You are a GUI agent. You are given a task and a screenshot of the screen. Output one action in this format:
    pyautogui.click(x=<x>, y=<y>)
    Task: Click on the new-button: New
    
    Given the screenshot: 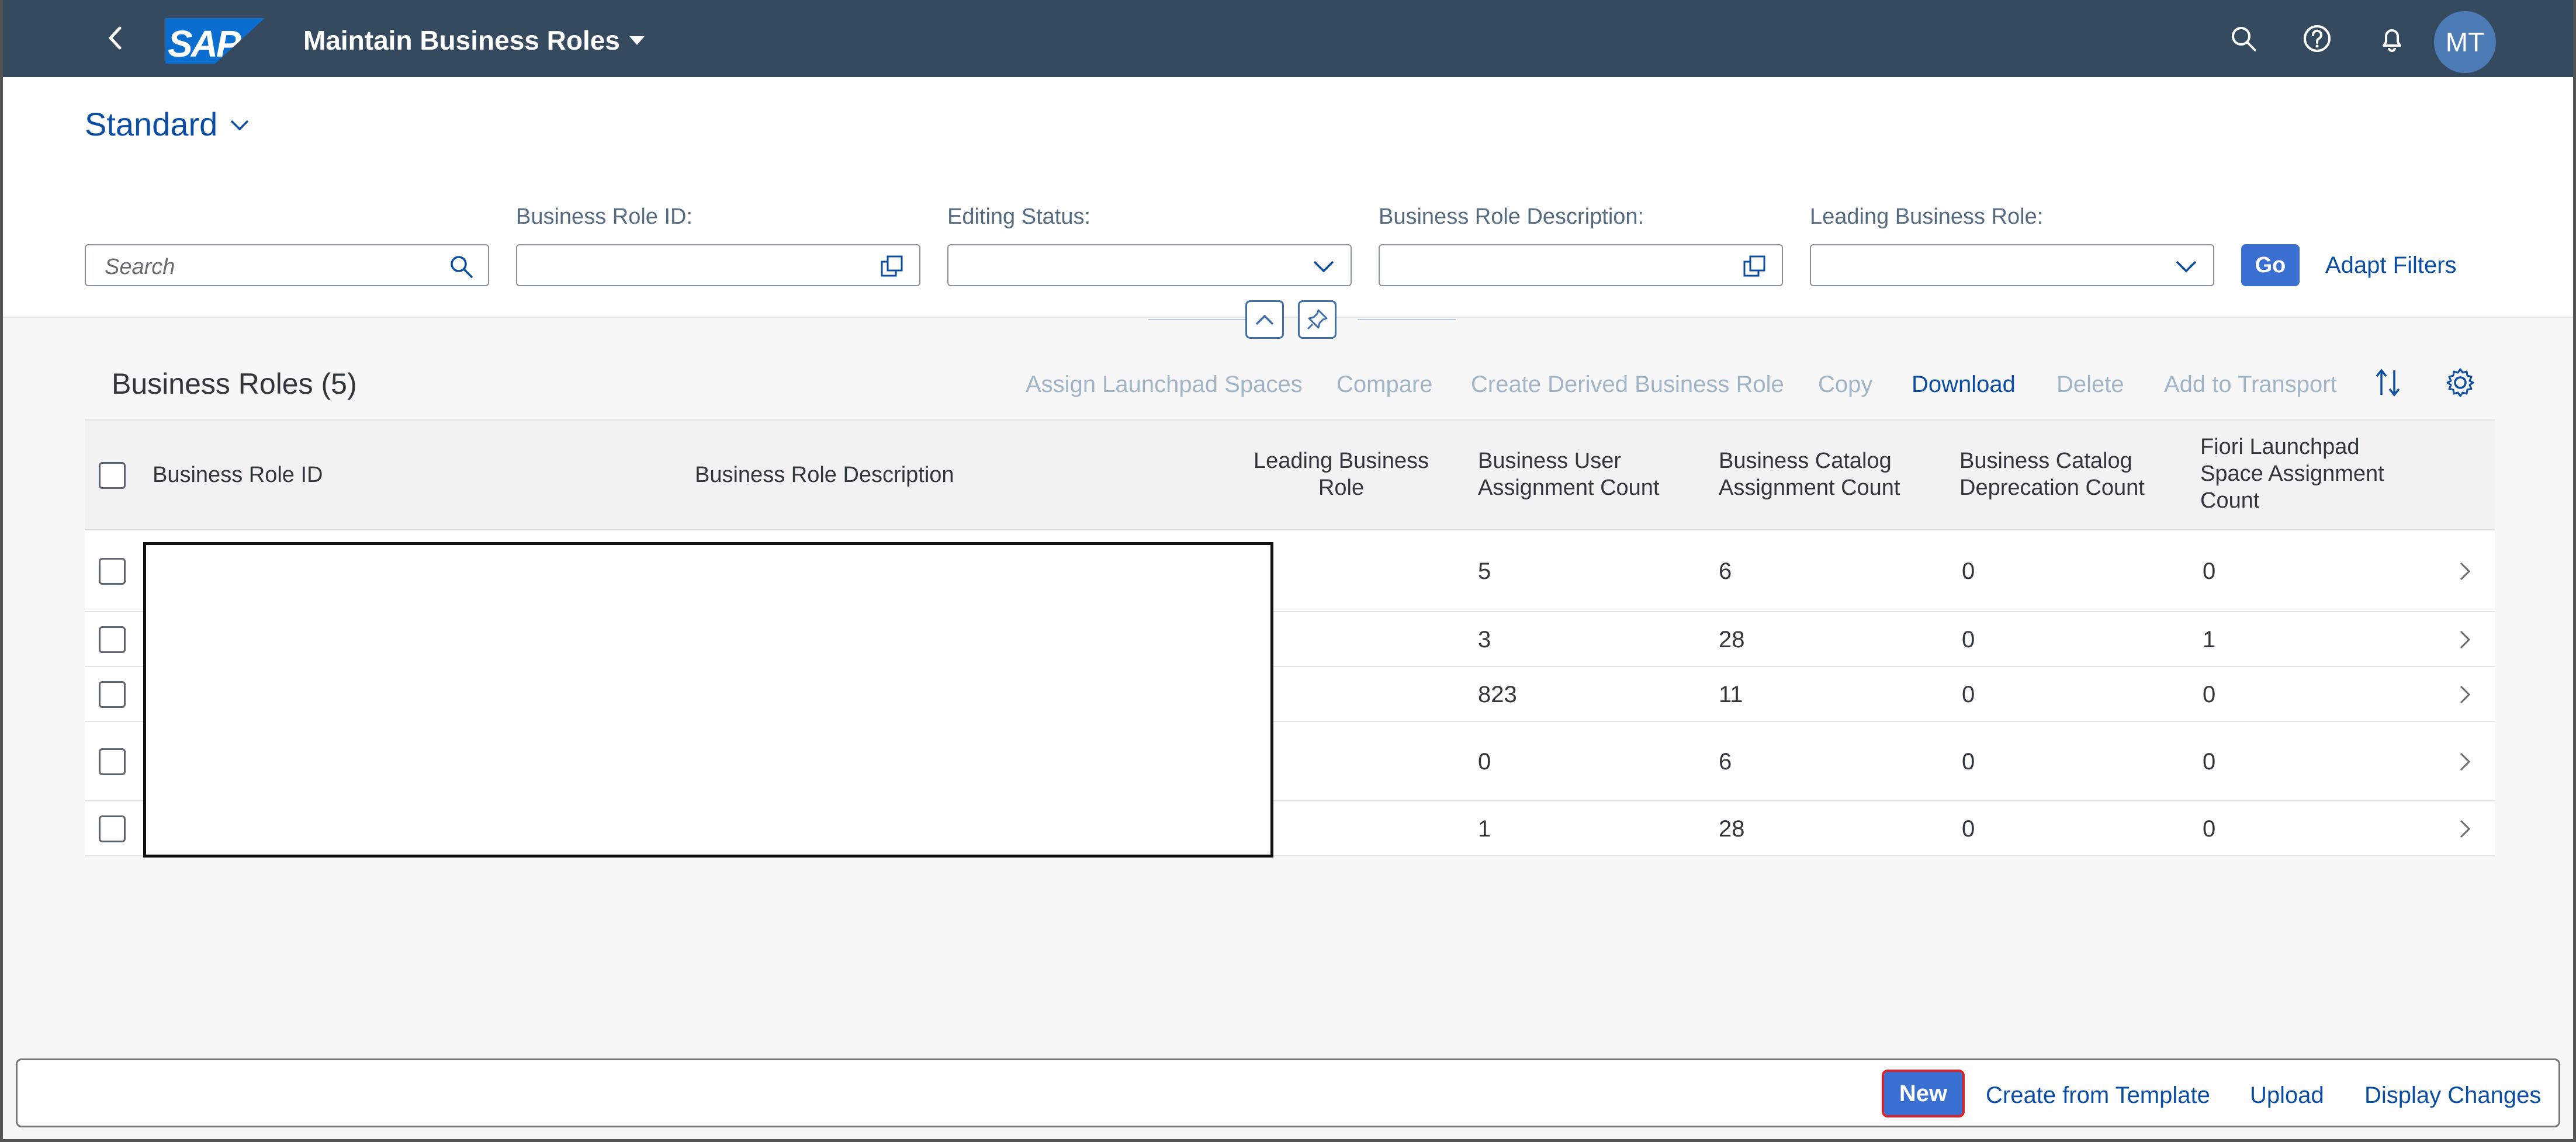 What is the action you would take?
    pyautogui.click(x=1923, y=1093)
    